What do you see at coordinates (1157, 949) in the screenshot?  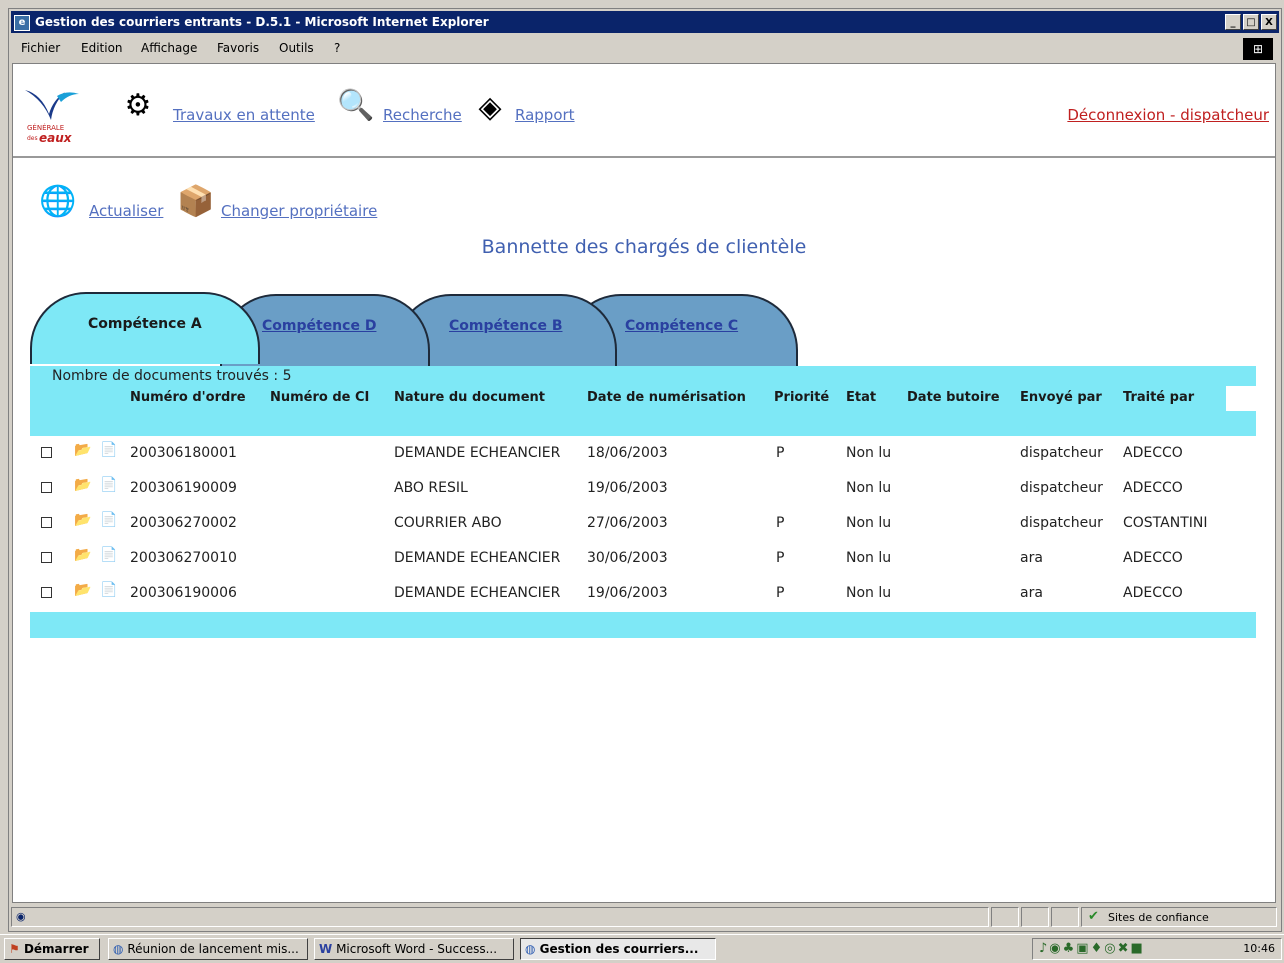 I see `system-tray: ♪◉♣▣♦◎✖■ 10:46` at bounding box center [1157, 949].